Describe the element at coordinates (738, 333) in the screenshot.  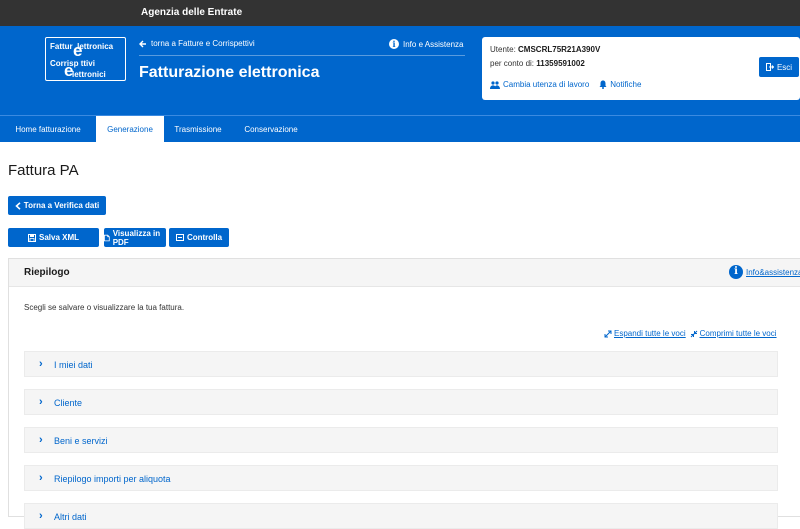
I see `collapse-all-label: Comprimi tutte le voci` at that location.